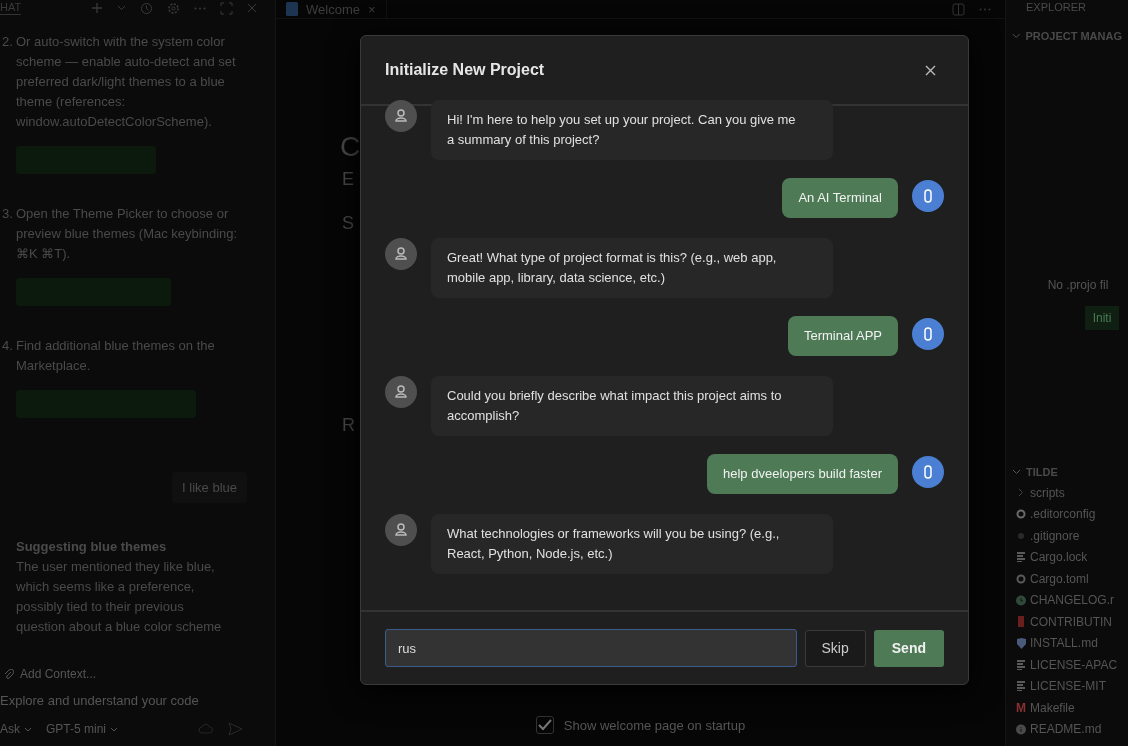 The width and height of the screenshot is (1128, 746). Describe the element at coordinates (116, 356) in the screenshot. I see `step-text: Find additional blue themes on the Marketplace.` at that location.